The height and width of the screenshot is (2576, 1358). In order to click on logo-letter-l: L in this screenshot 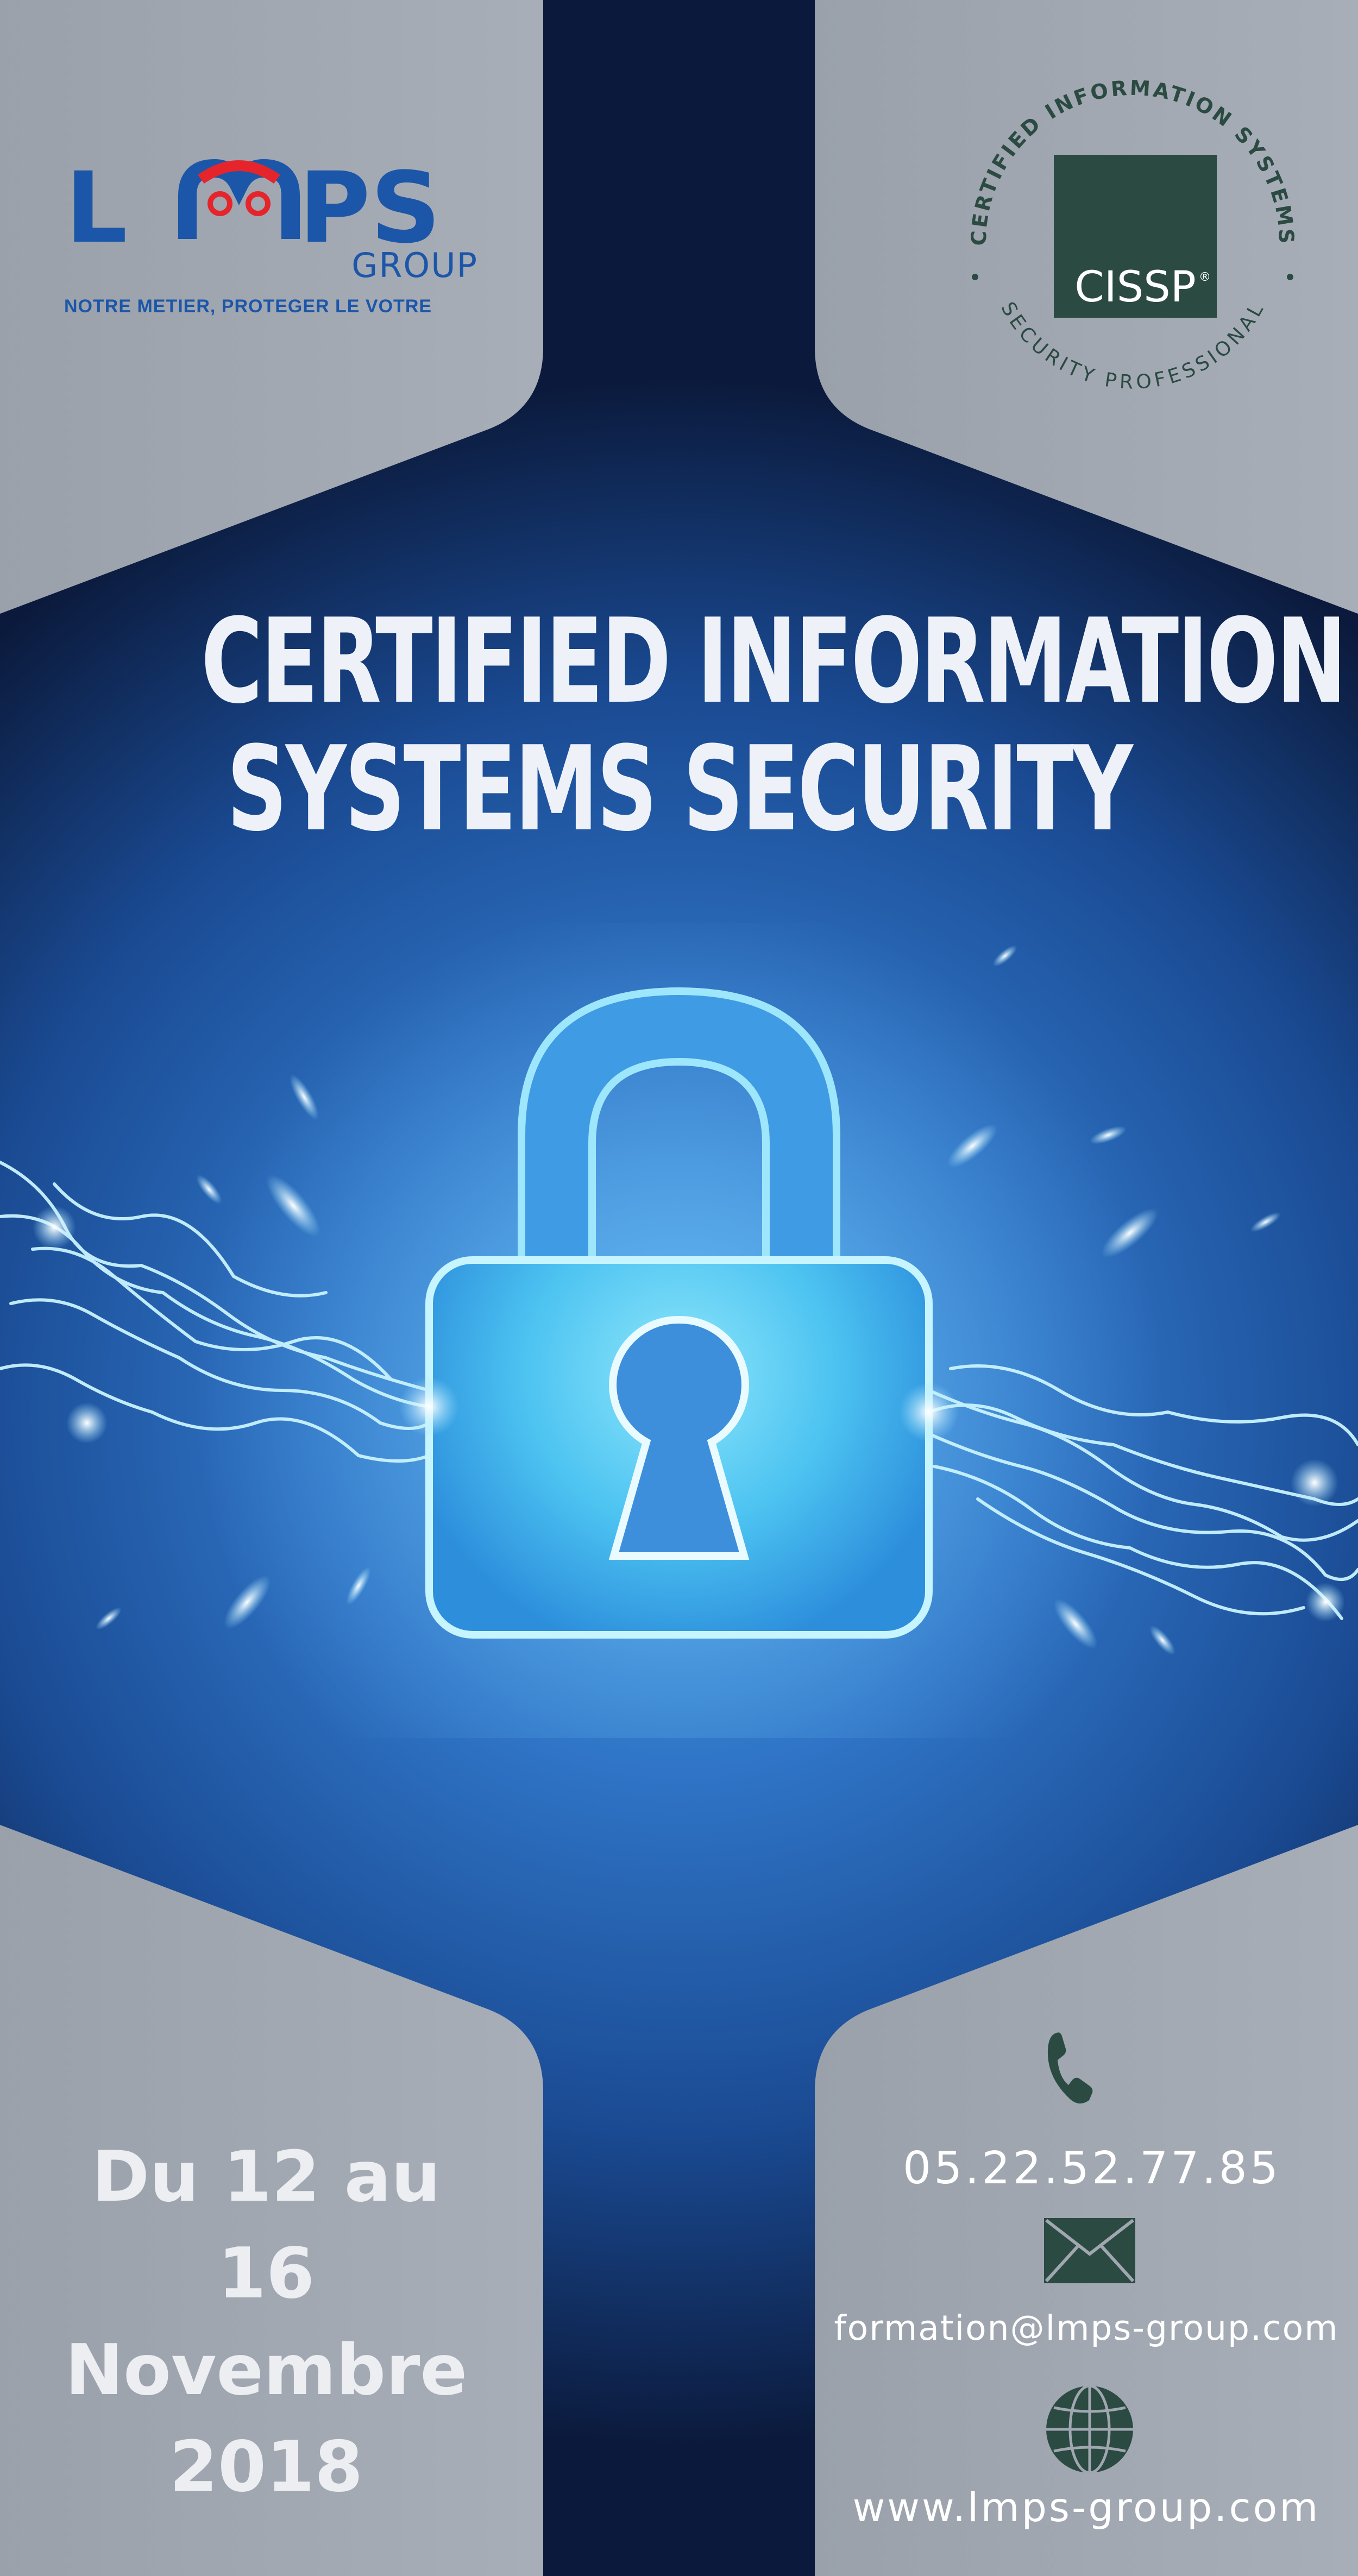, I will do `click(96, 212)`.